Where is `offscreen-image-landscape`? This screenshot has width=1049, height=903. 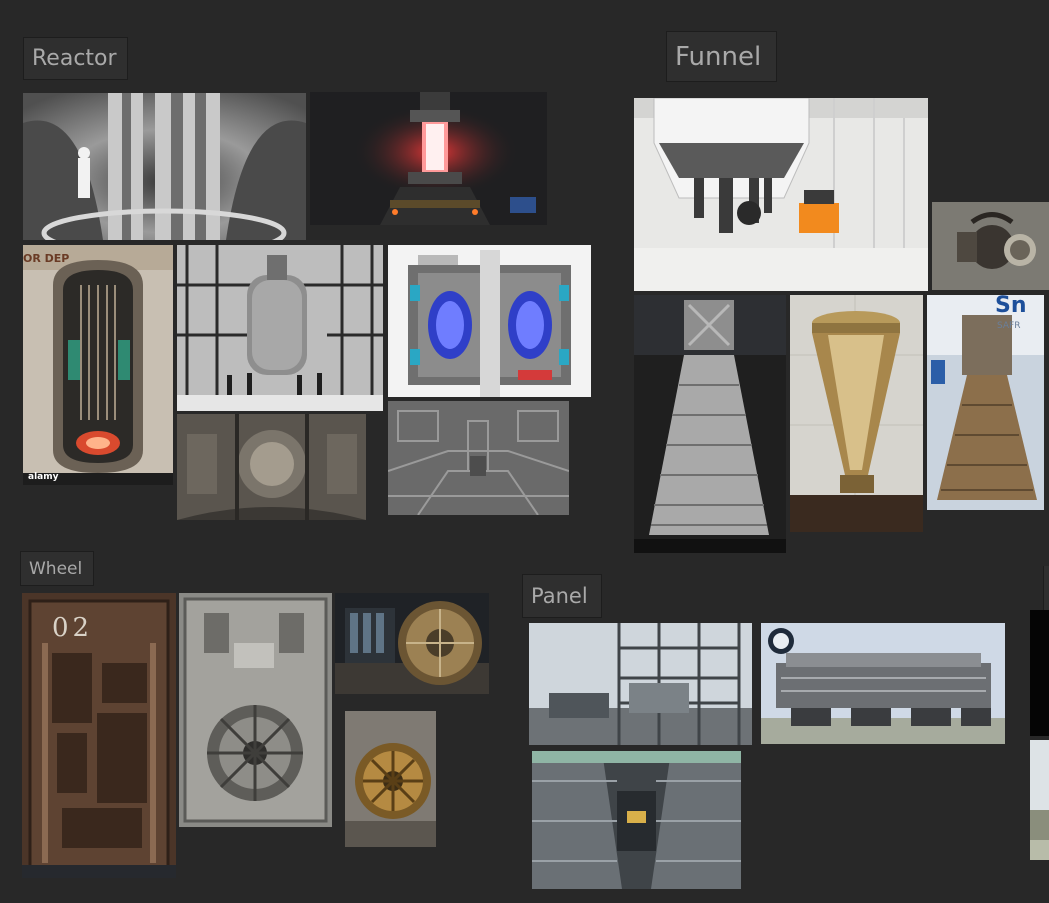 offscreen-image-landscape is located at coordinates (1039, 800).